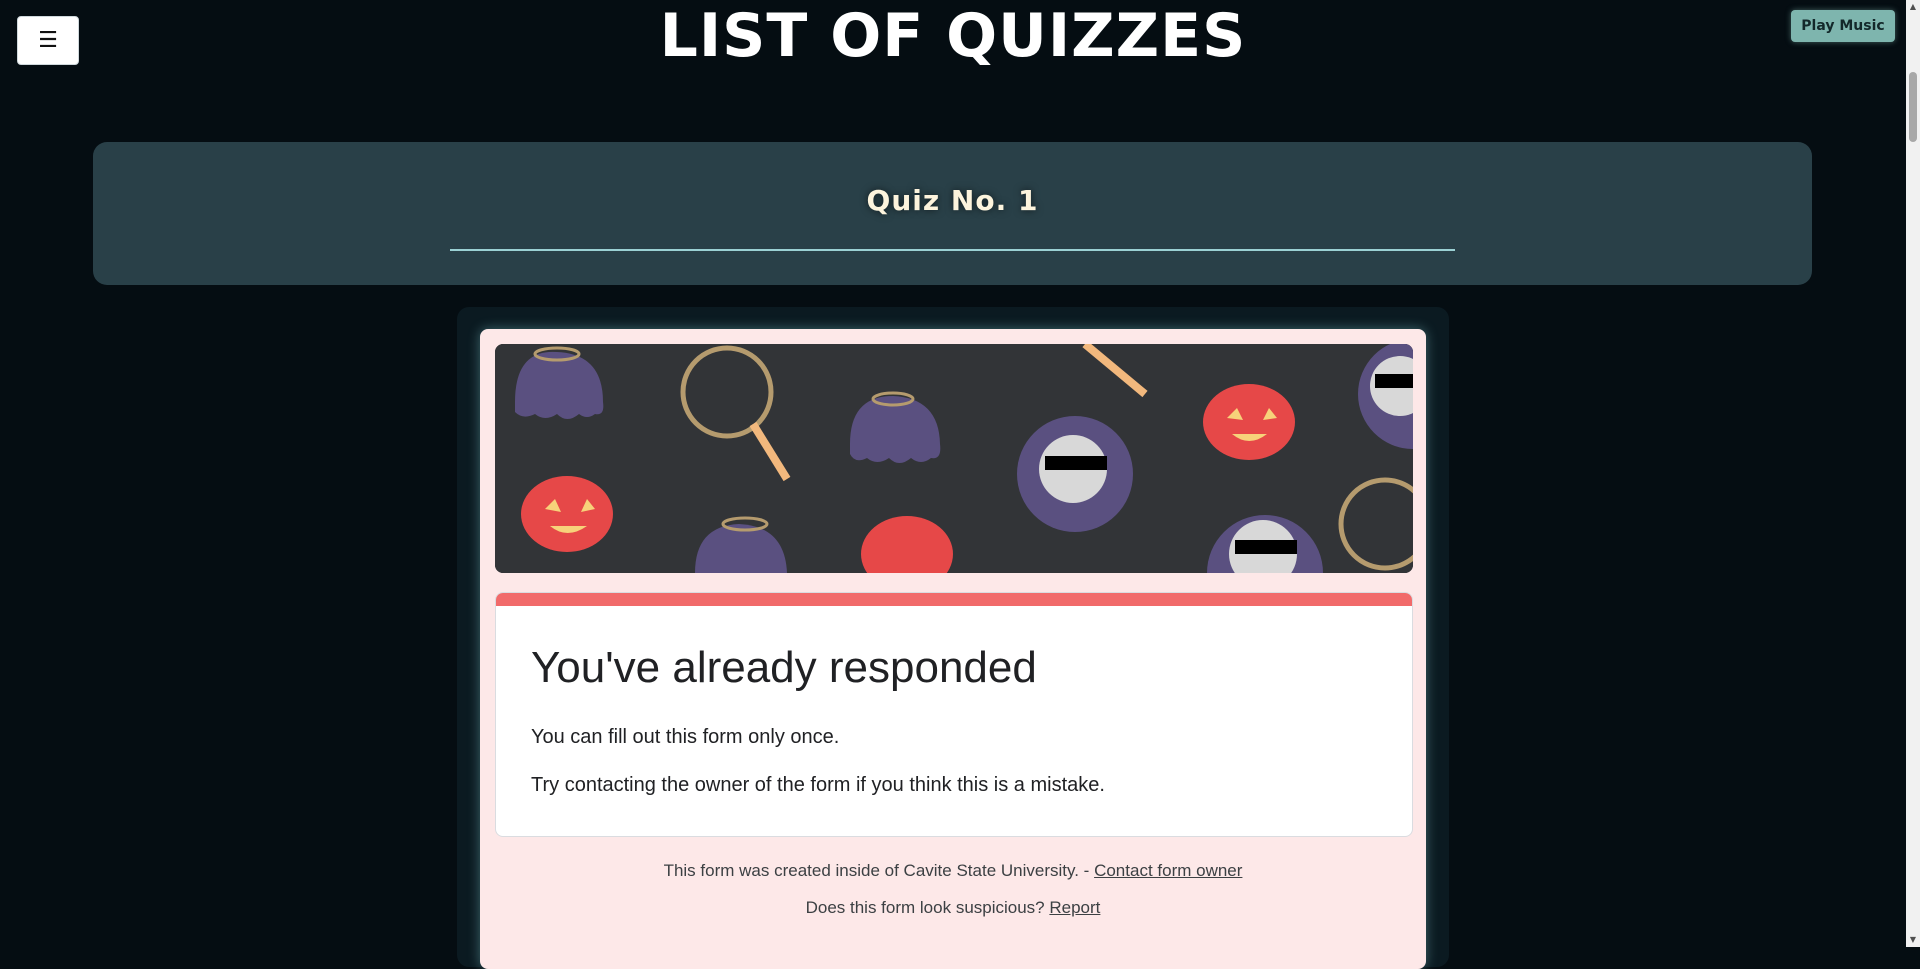 The width and height of the screenshot is (1920, 969). I want to click on quiz-title: Quiz No. 1, so click(952, 200).